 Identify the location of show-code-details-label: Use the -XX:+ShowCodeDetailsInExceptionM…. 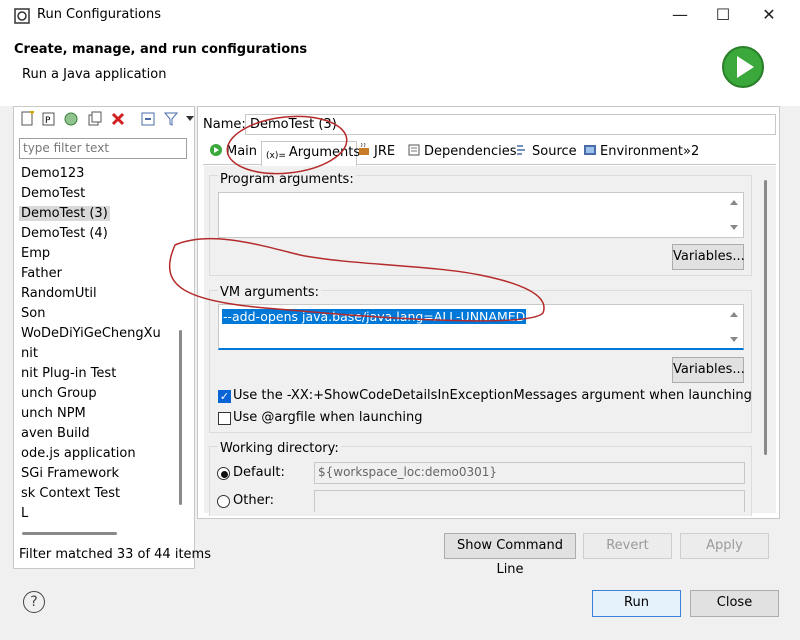
(492, 395).